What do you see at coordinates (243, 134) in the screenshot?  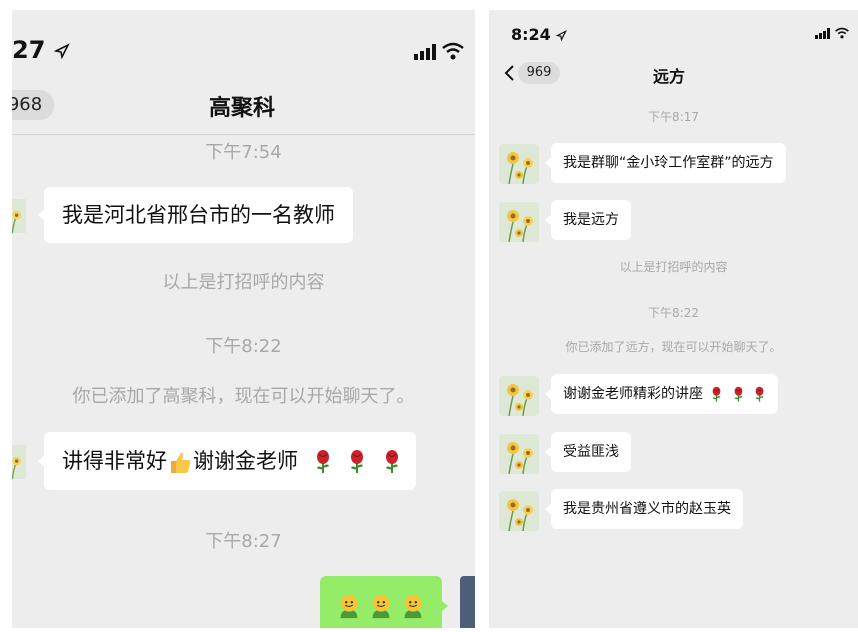 I see `nav-divider` at bounding box center [243, 134].